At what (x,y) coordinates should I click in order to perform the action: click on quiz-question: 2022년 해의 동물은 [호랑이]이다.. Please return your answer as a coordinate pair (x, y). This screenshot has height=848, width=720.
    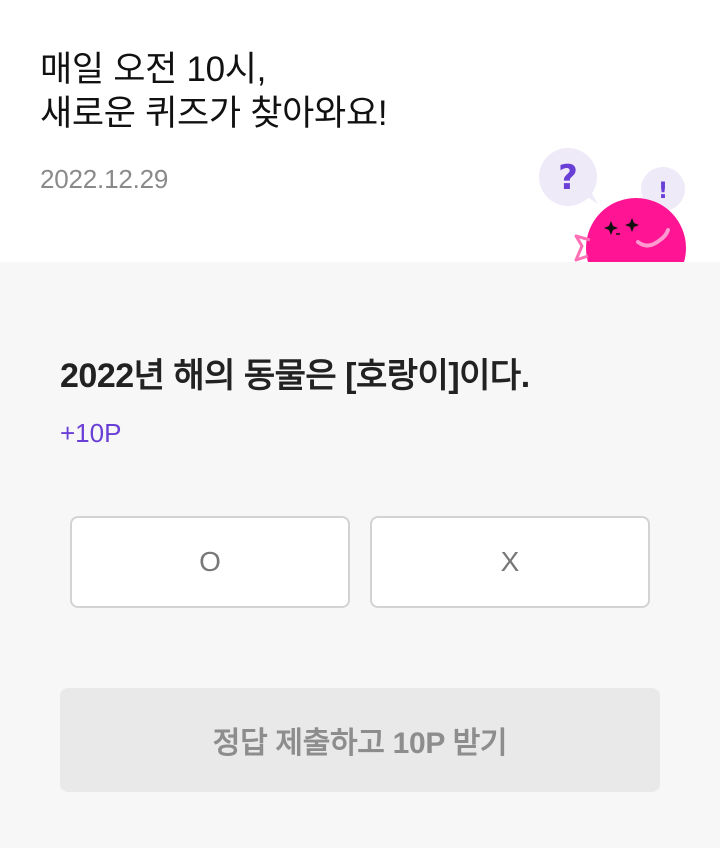
    Looking at the image, I should click on (295, 376).